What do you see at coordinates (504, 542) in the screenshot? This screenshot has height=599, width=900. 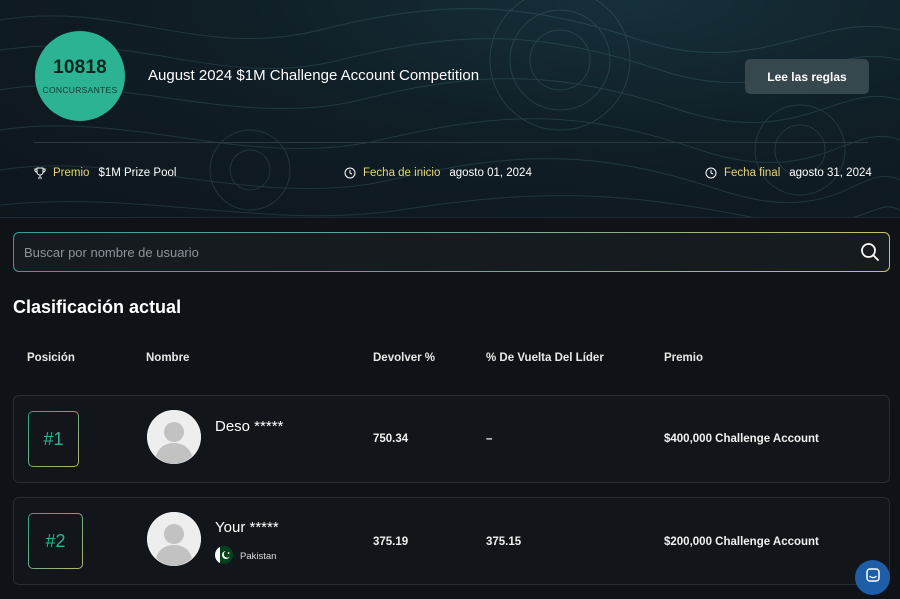 I see `behind-leader-percent: 375.15` at bounding box center [504, 542].